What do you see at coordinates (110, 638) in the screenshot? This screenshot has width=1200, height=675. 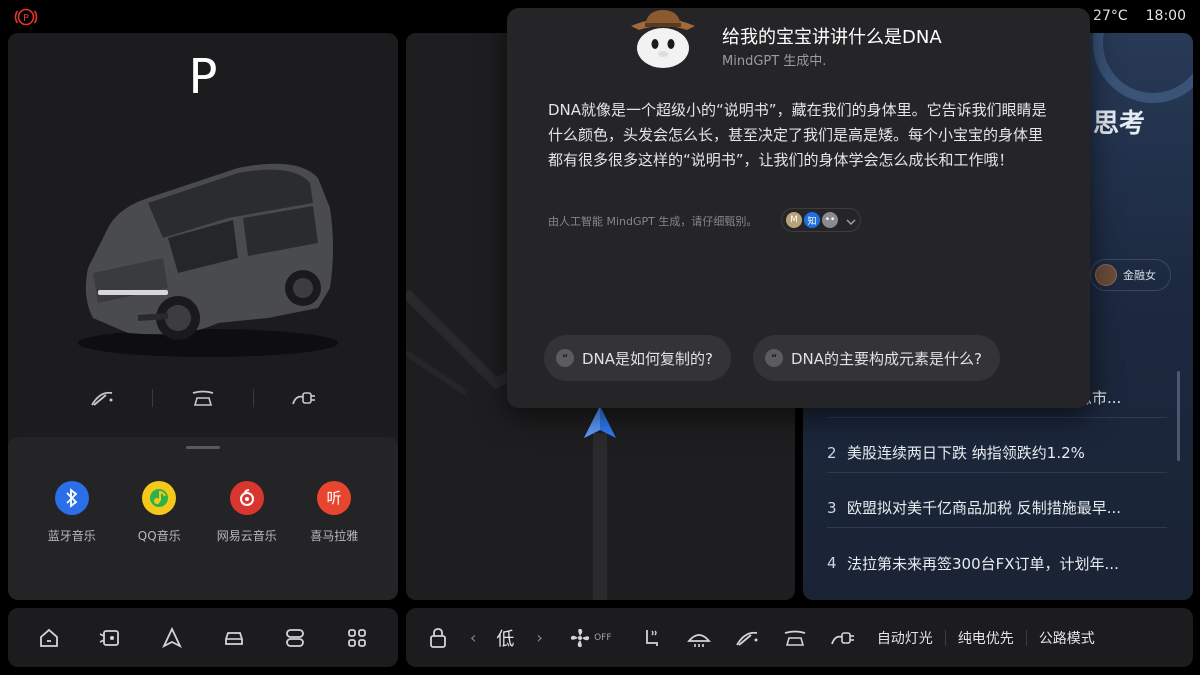 I see `media-icon` at bounding box center [110, 638].